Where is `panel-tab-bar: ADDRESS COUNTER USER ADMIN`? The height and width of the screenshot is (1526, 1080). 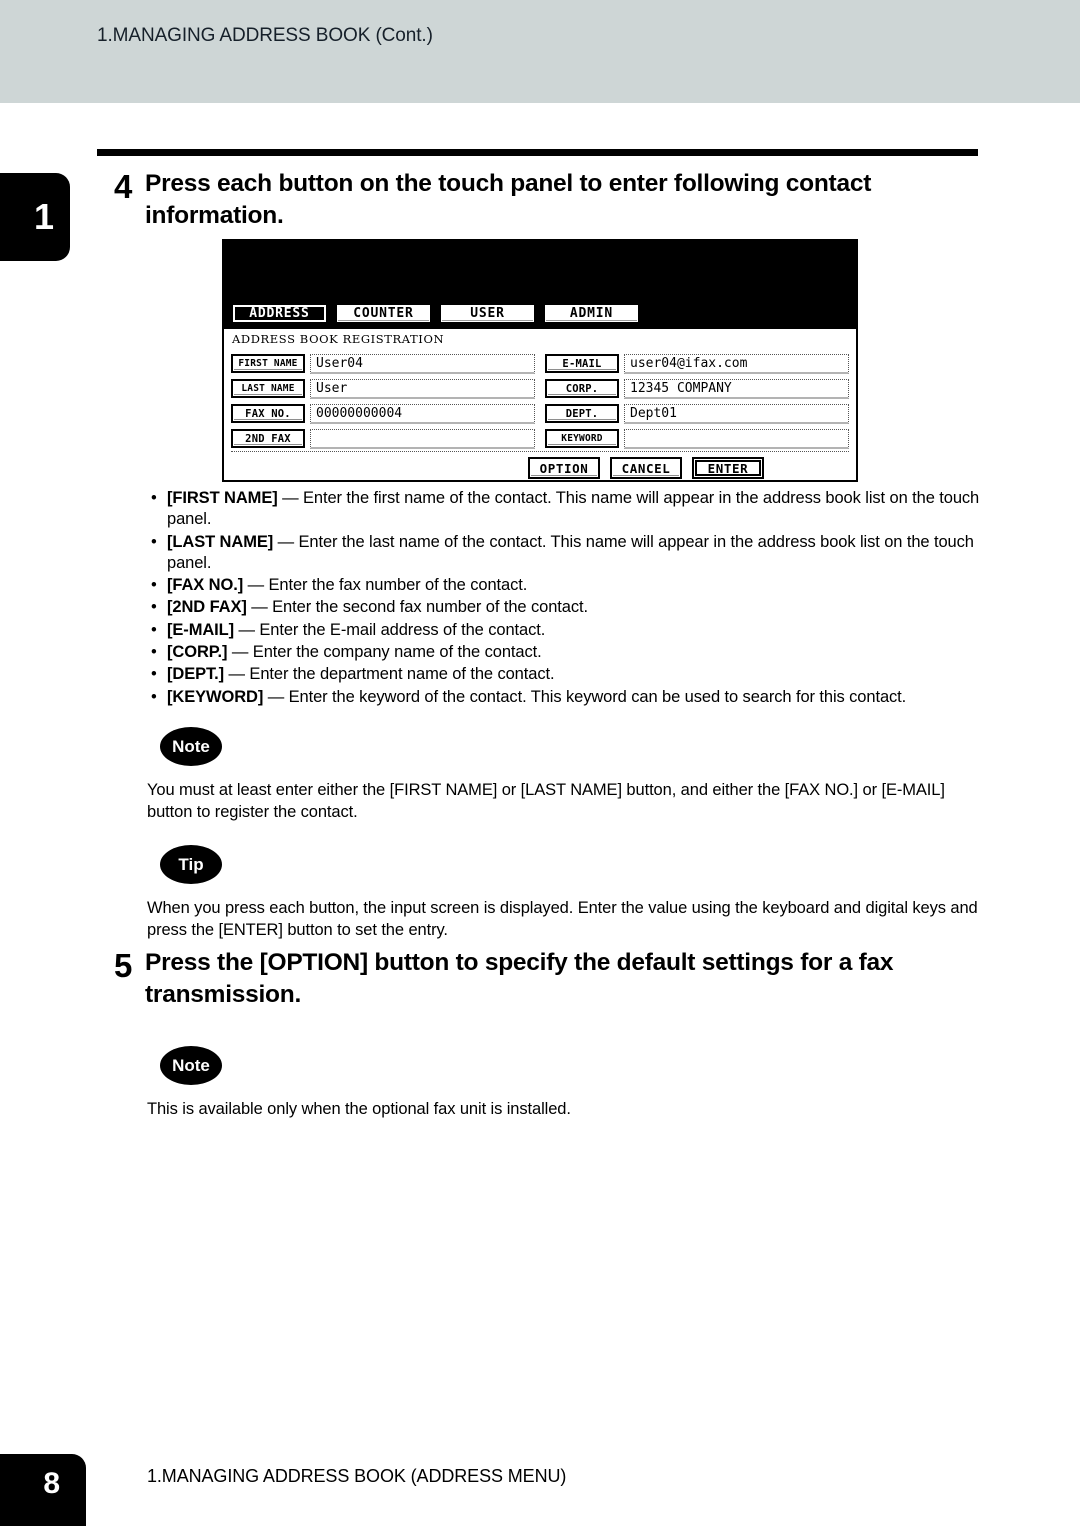
panel-tab-bar: ADDRESS COUNTER USER ADMIN is located at coordinates (435, 313).